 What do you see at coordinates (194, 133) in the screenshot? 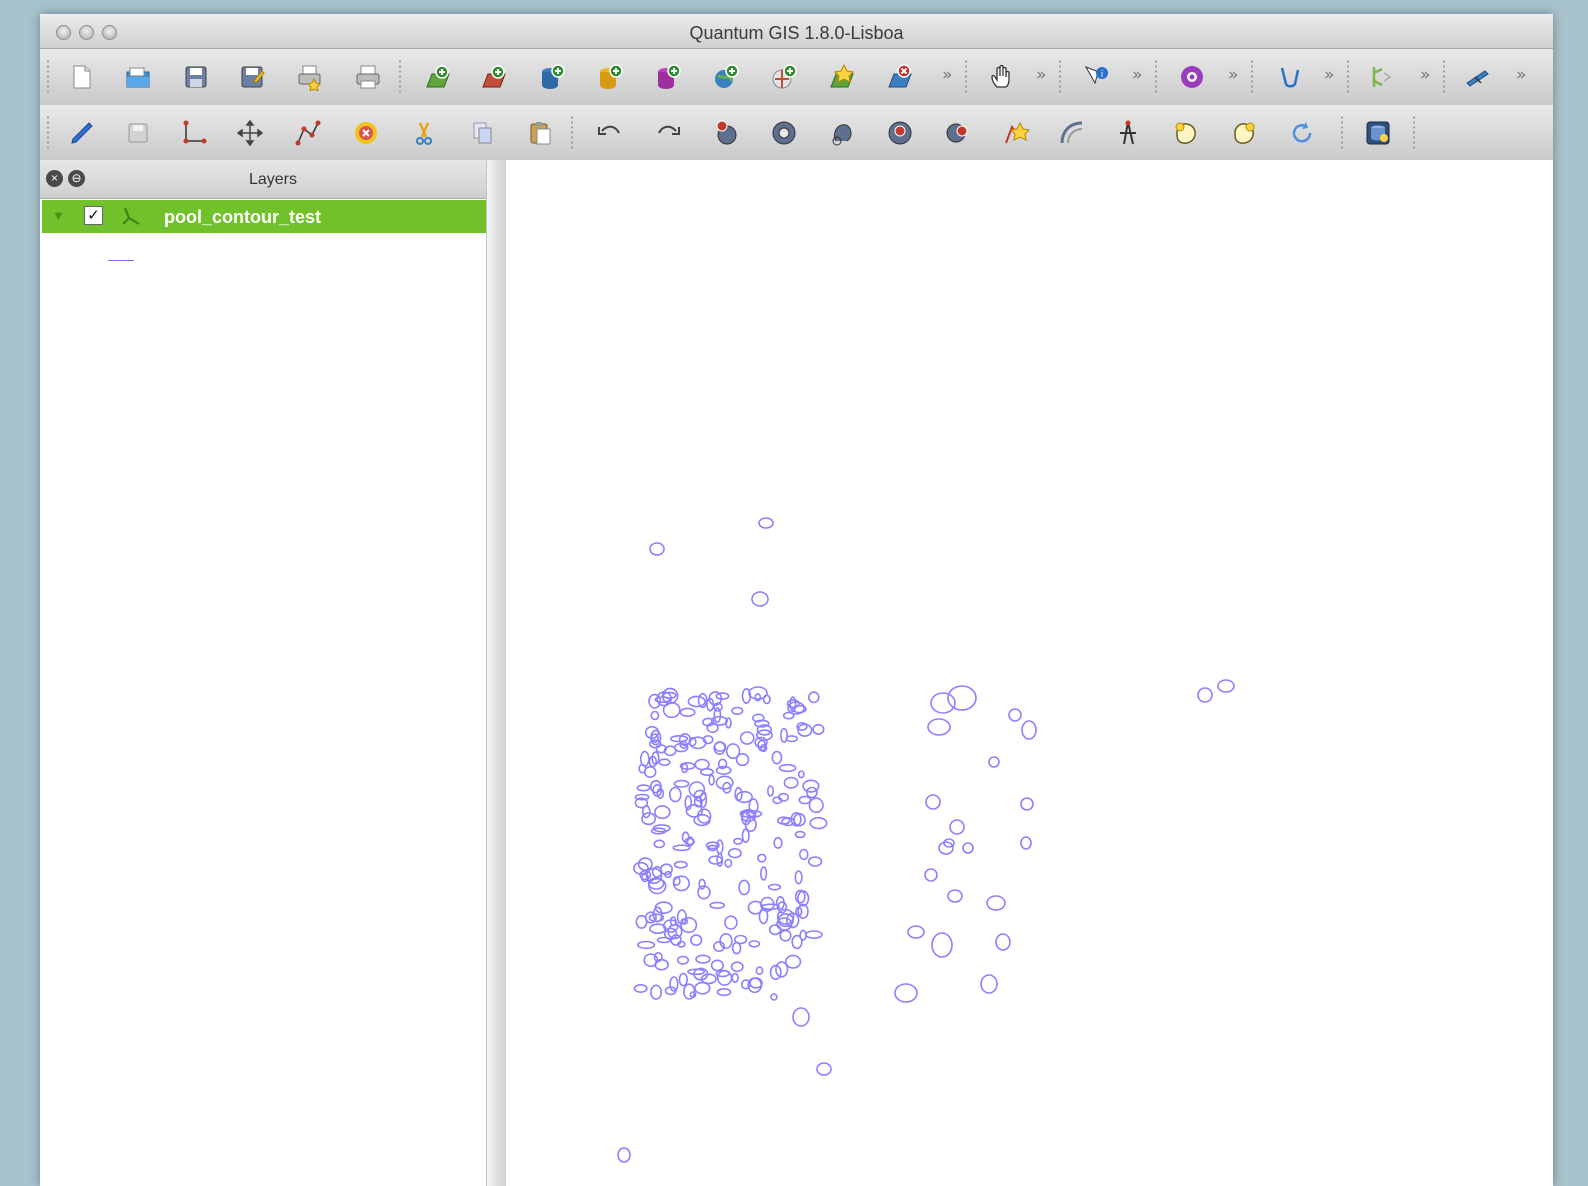
I see `add-feature-icon` at bounding box center [194, 133].